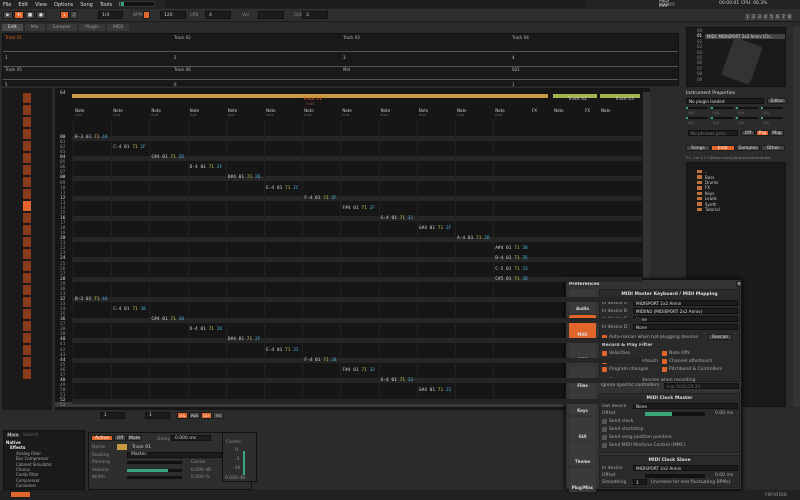 The image size is (800, 500). I want to click on page-button: 1, so click(747, 17).